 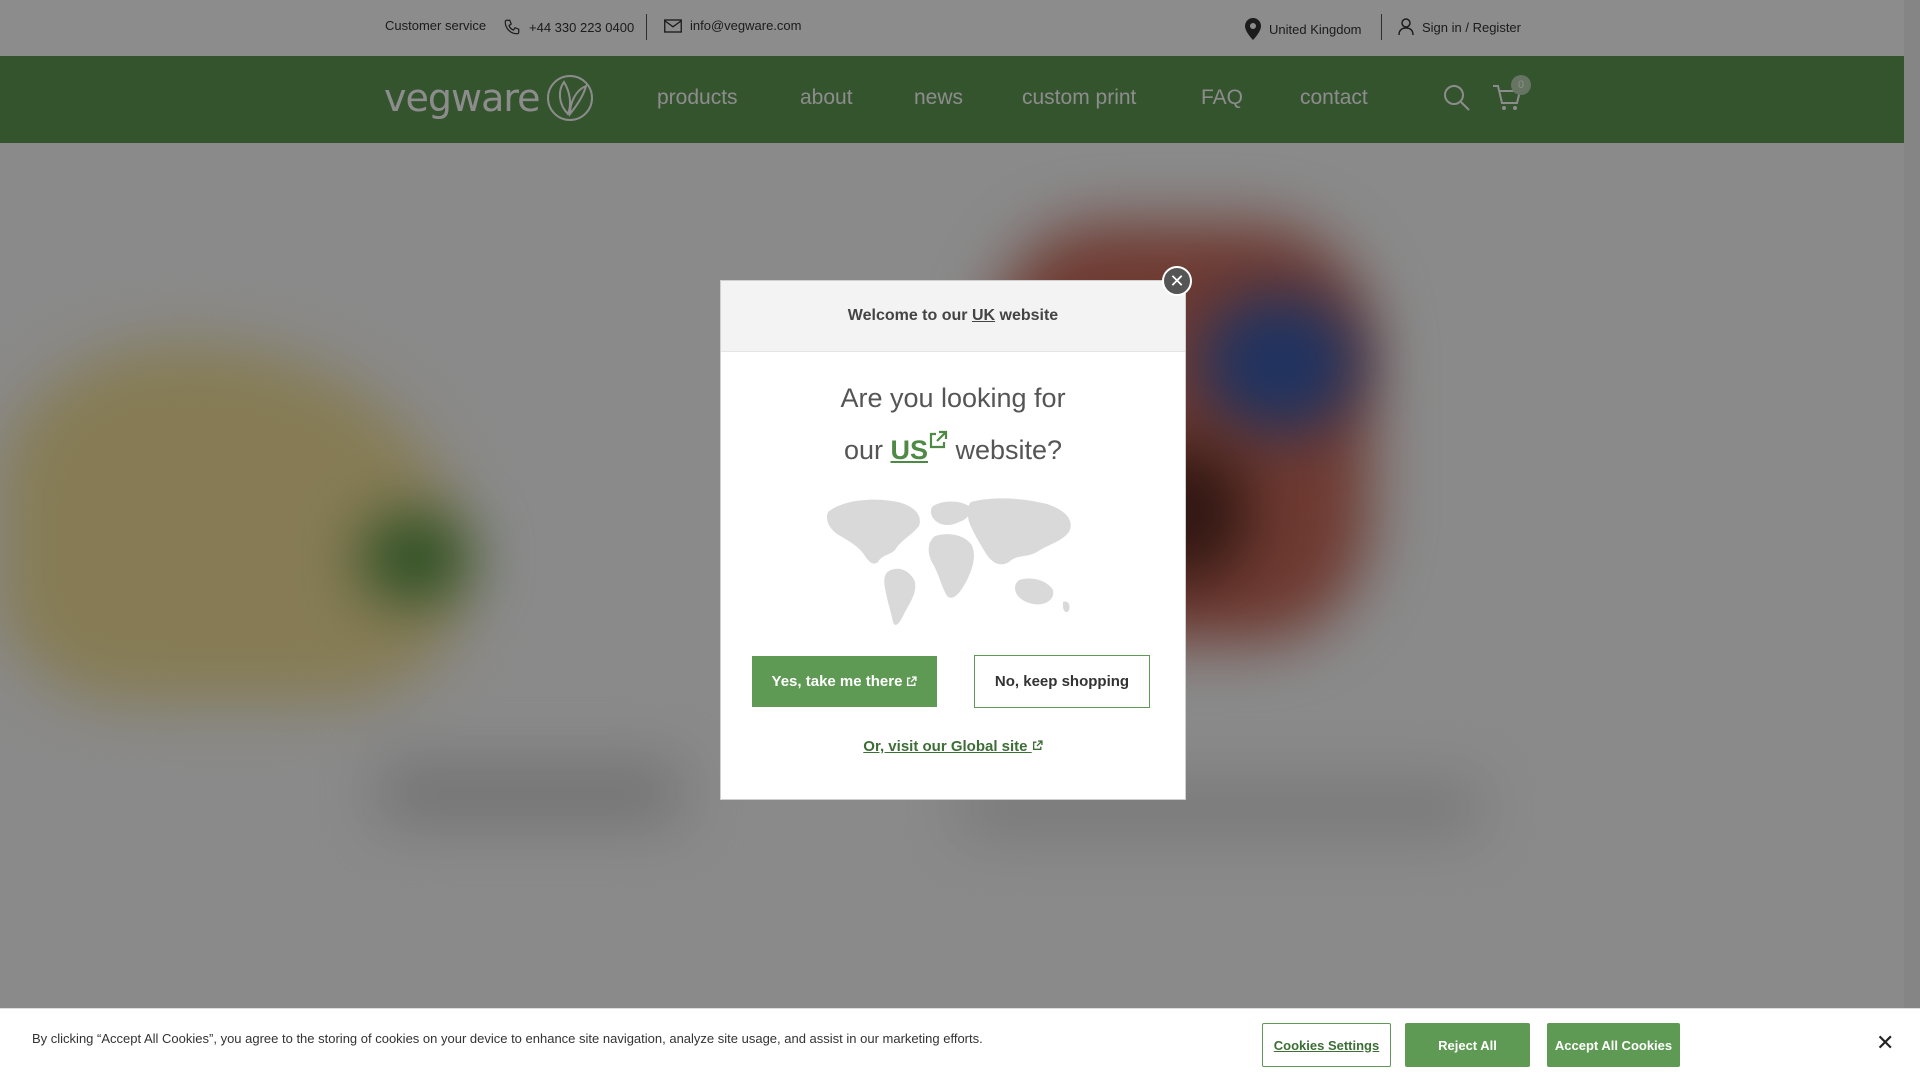 I want to click on question-prefix: our, so click(x=867, y=450).